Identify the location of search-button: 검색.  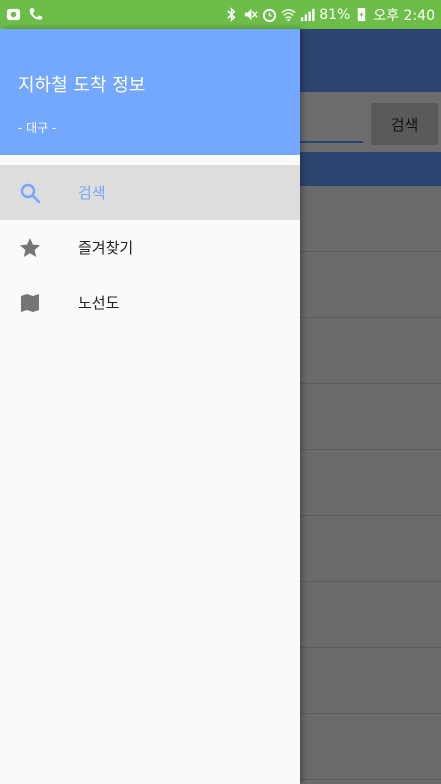
(404, 124).